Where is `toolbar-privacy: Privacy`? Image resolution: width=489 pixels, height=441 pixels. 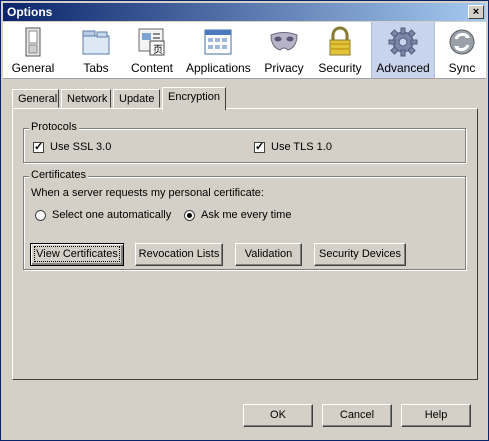 toolbar-privacy: Privacy is located at coordinates (284, 50).